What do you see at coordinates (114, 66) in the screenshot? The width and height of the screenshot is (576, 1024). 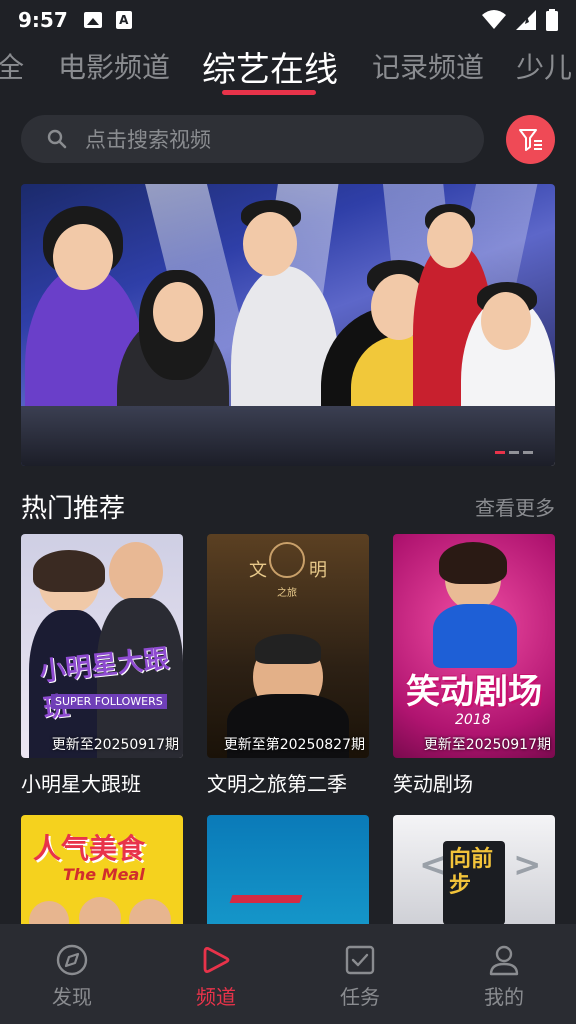 I see `tab-movie: 电影频道` at bounding box center [114, 66].